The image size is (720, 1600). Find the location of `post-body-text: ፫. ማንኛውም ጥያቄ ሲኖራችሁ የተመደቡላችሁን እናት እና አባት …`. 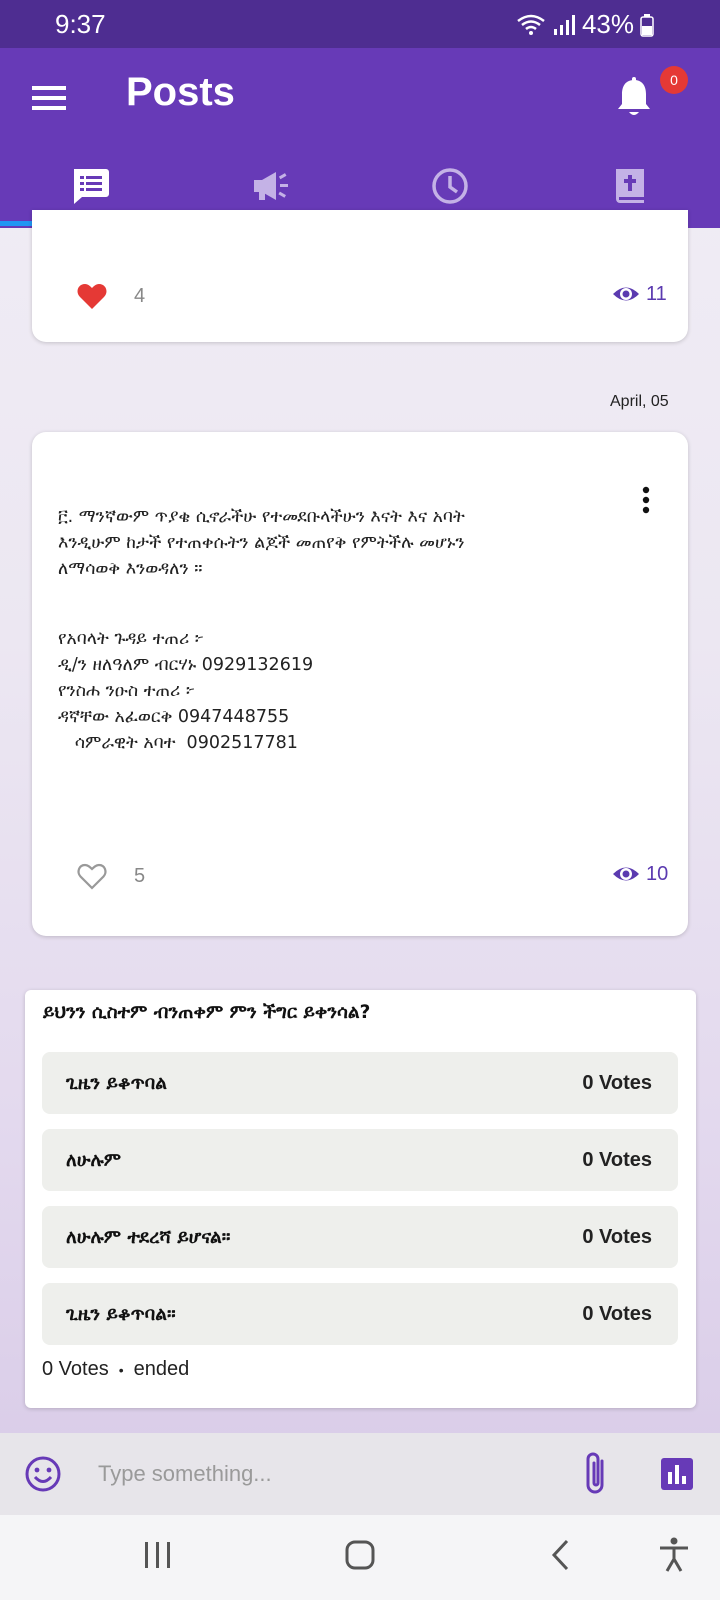

post-body-text: ፫. ማንኛውም ጥያቄ ሲኖራችሁ የተመደቡላችሁን እናት እና አባት … is located at coordinates (261, 543).